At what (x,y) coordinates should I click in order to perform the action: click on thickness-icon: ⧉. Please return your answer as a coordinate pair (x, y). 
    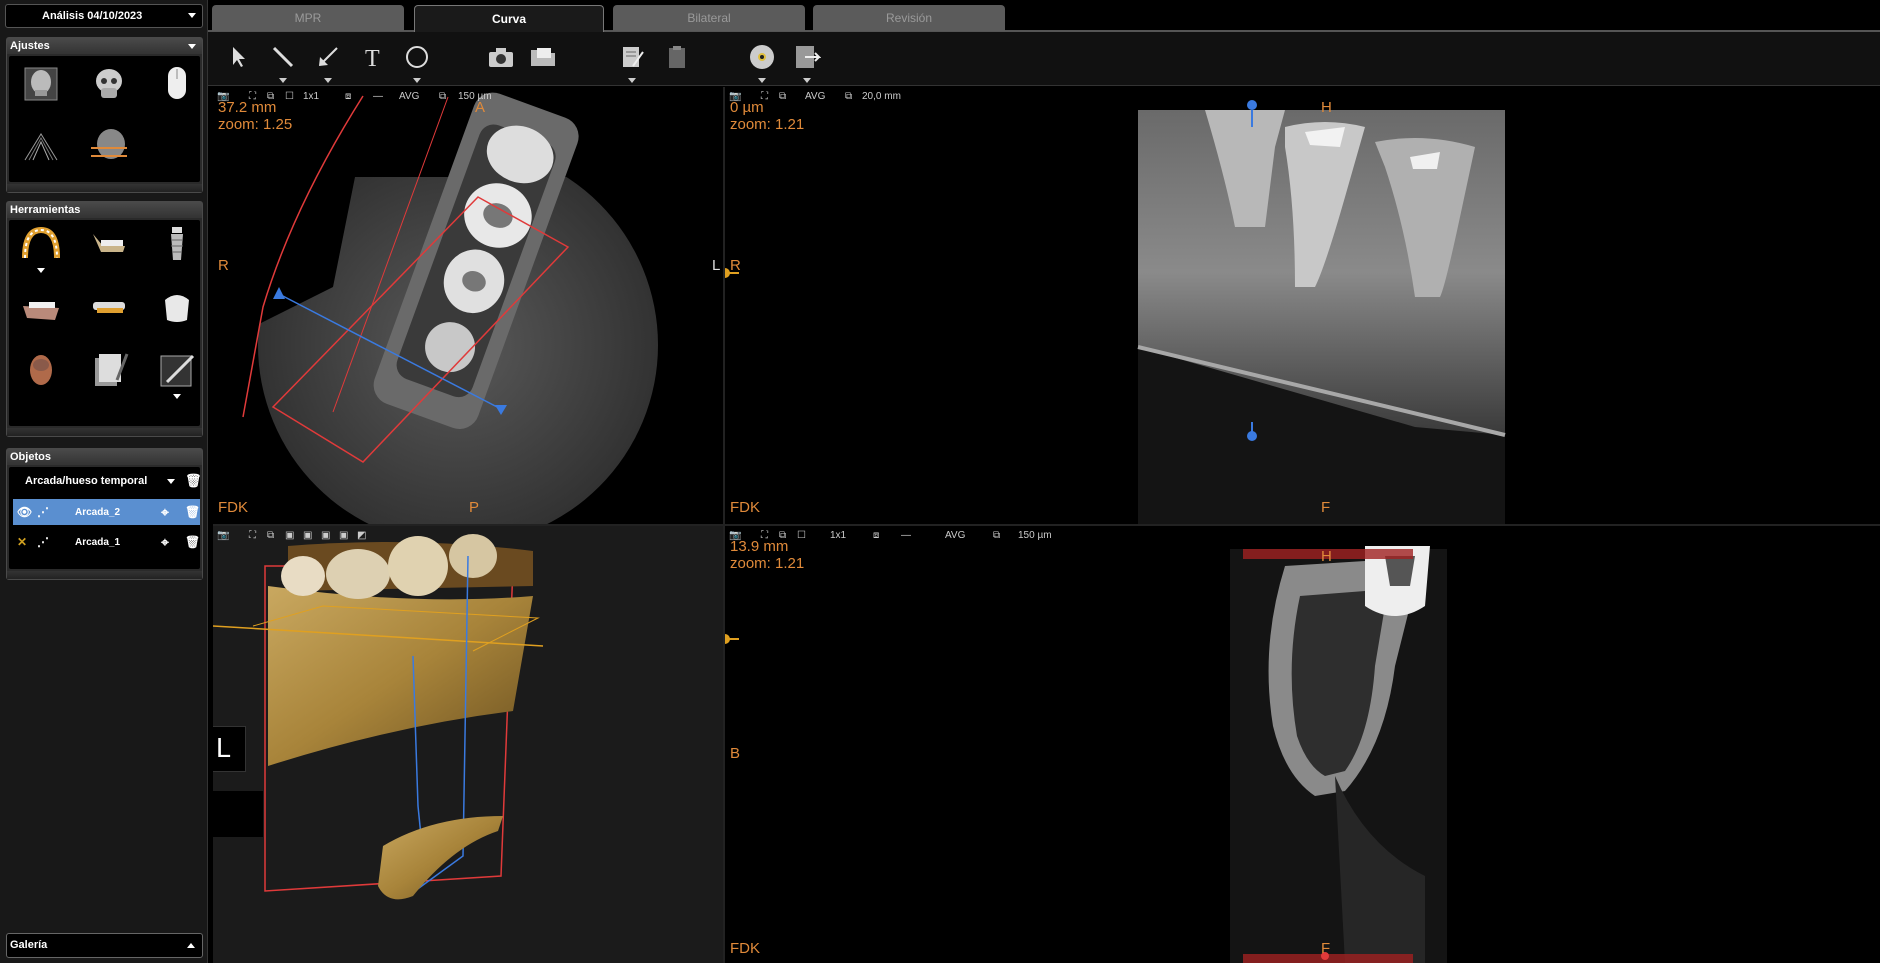
    Looking at the image, I should click on (849, 96).